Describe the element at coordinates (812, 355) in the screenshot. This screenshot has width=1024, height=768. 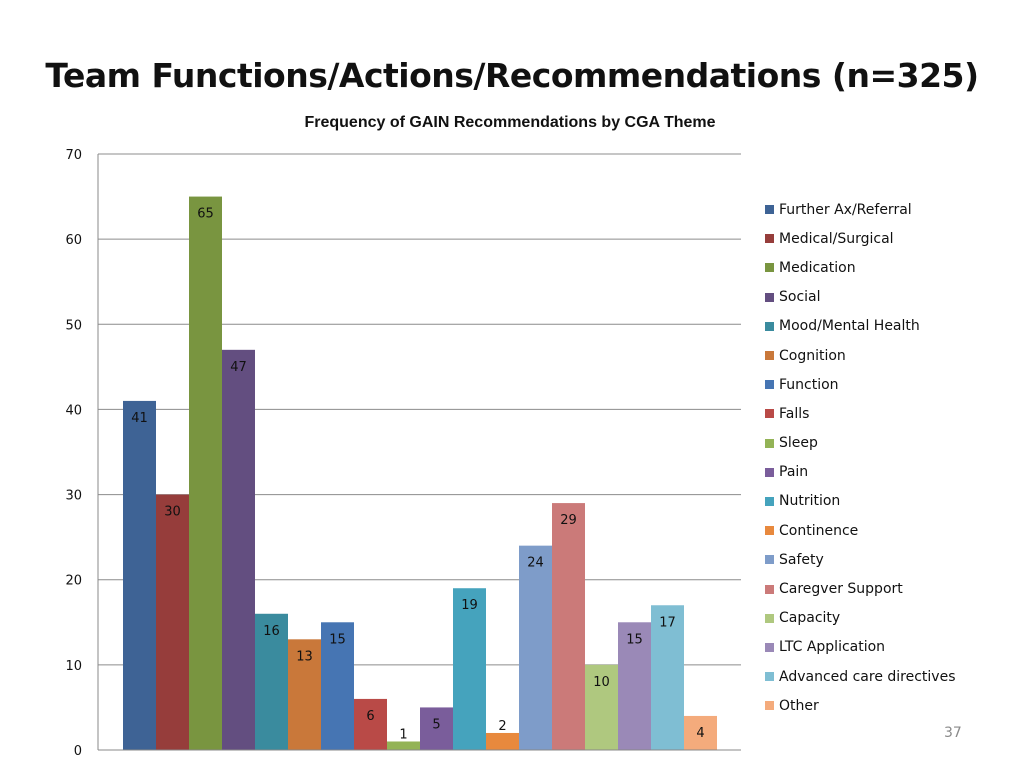
I see `legend-label: Cognition` at that location.